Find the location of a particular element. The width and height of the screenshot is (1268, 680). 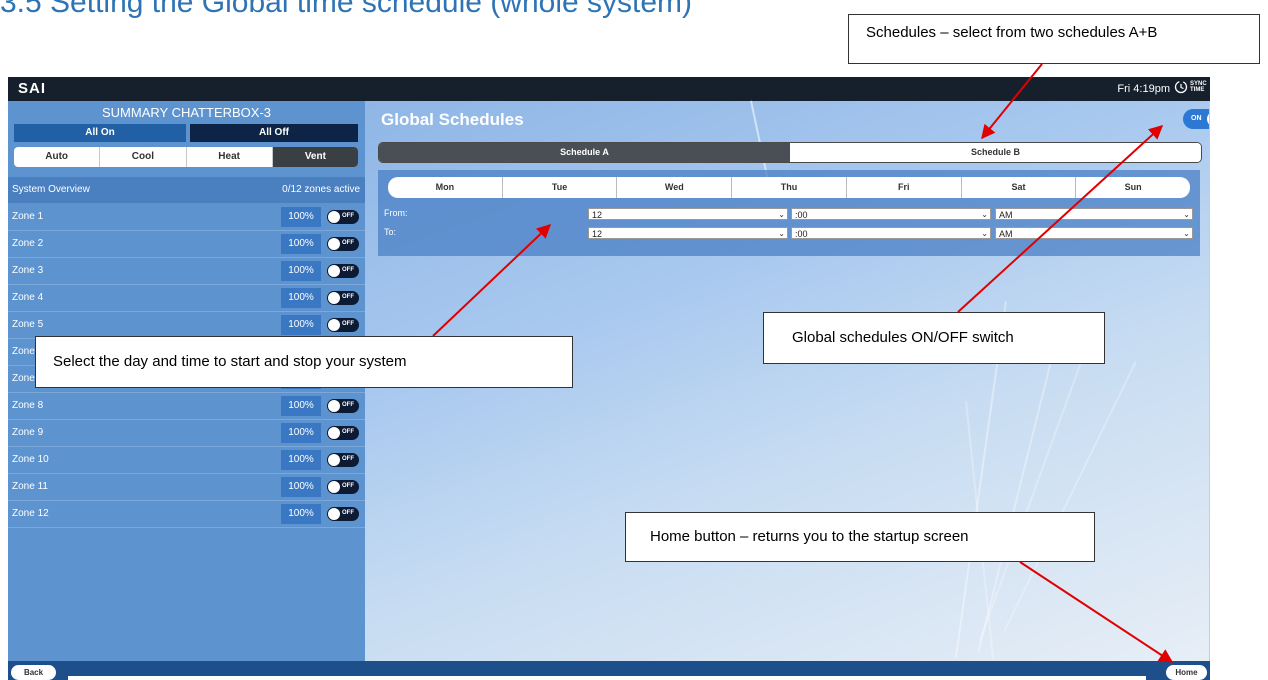

zone-row: Zone 5 100% OFF is located at coordinates (186, 325).